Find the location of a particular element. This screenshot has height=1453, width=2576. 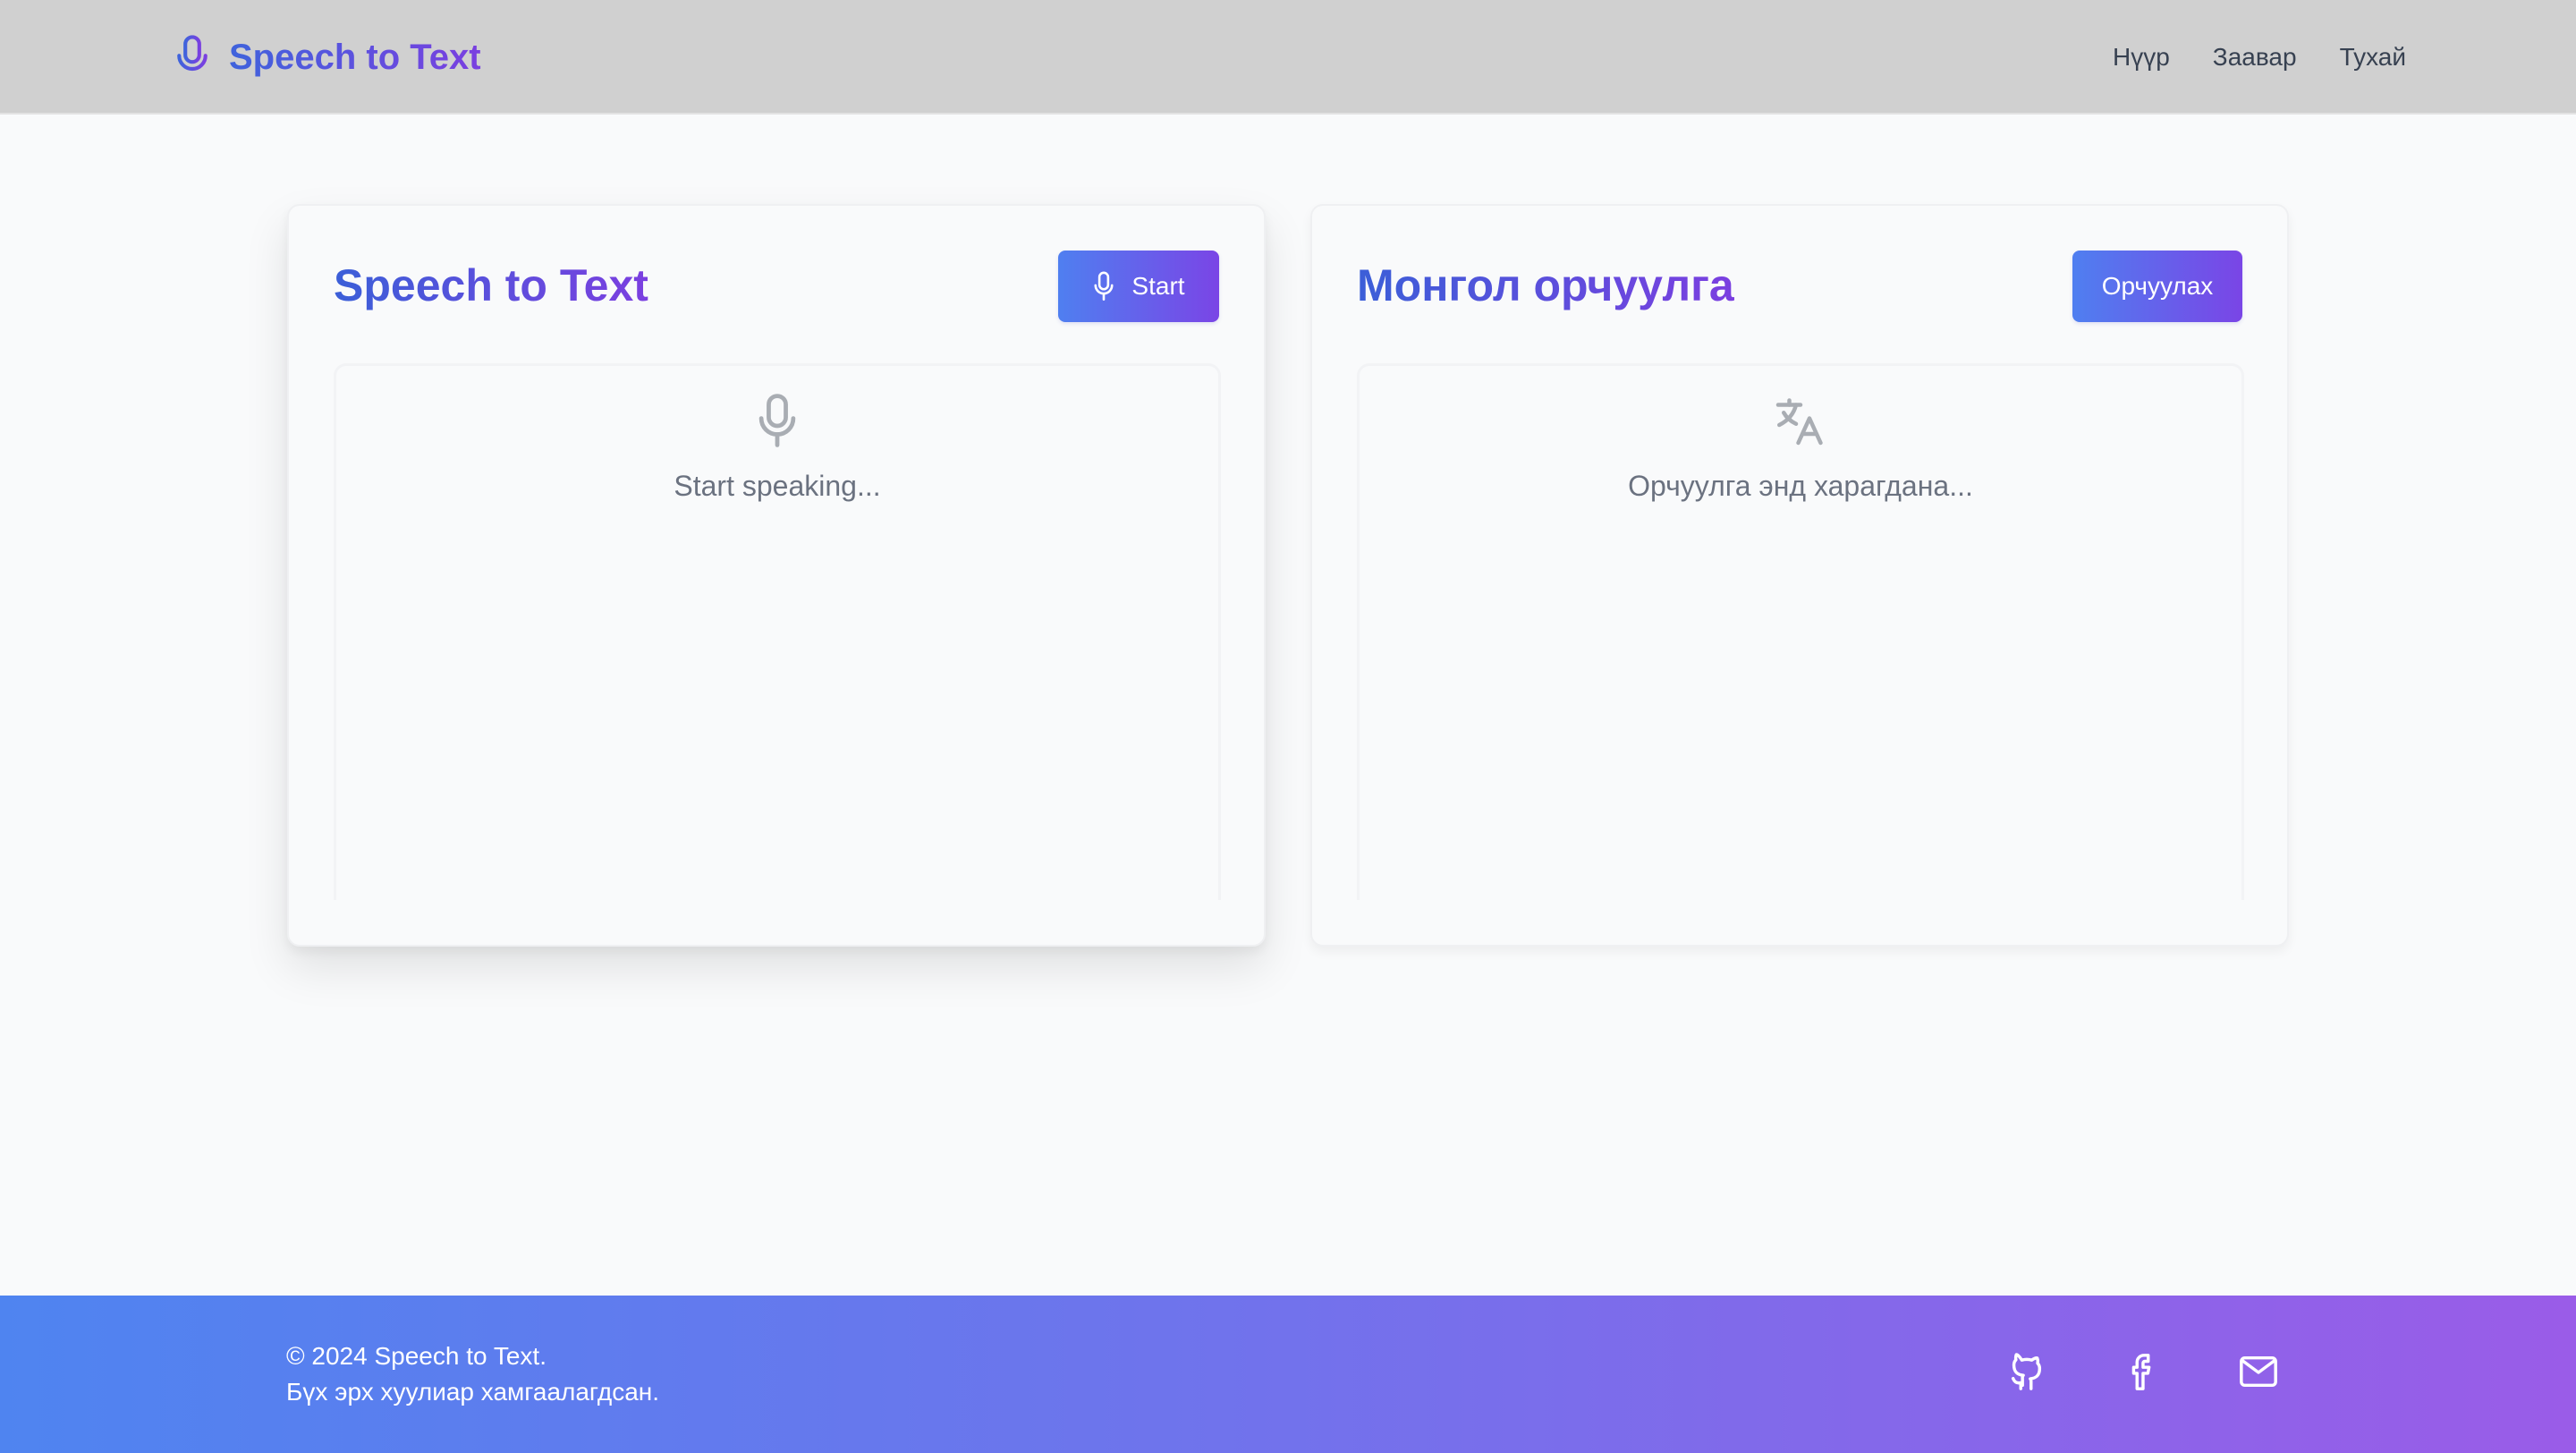

github-icon is located at coordinates (2026, 1371).